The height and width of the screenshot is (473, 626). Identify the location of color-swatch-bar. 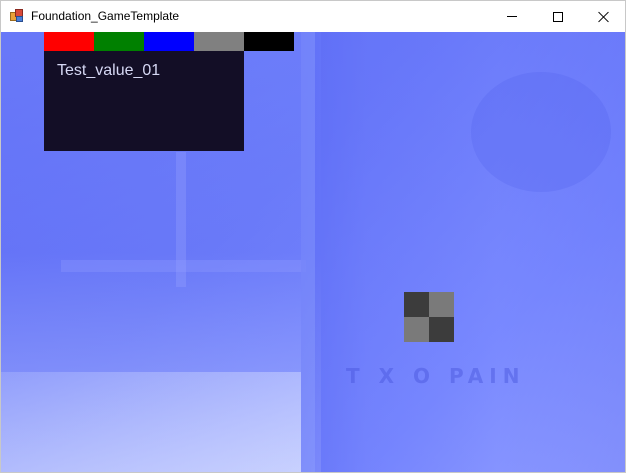
(169, 41).